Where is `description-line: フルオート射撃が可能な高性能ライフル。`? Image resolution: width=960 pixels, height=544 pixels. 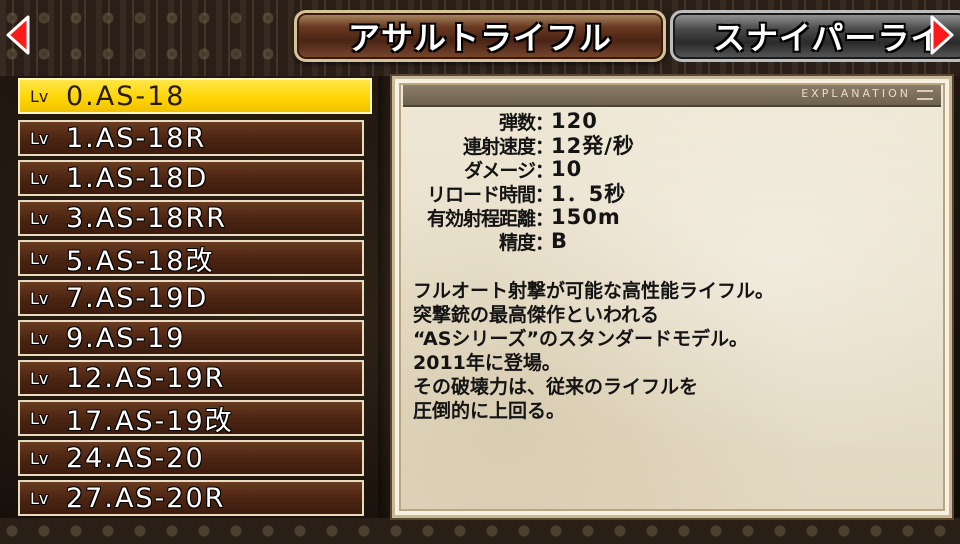 description-line: フルオート射撃が可能な高性能ライフル。 is located at coordinates (594, 291).